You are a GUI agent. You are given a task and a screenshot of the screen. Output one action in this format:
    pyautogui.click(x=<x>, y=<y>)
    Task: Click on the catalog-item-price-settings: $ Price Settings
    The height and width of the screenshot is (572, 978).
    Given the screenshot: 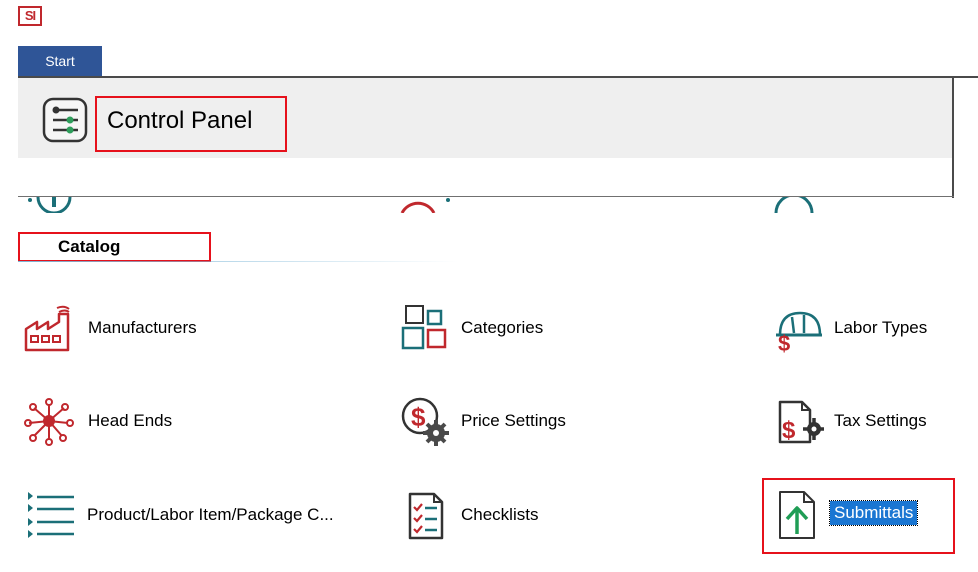 What is the action you would take?
    pyautogui.click(x=510, y=421)
    